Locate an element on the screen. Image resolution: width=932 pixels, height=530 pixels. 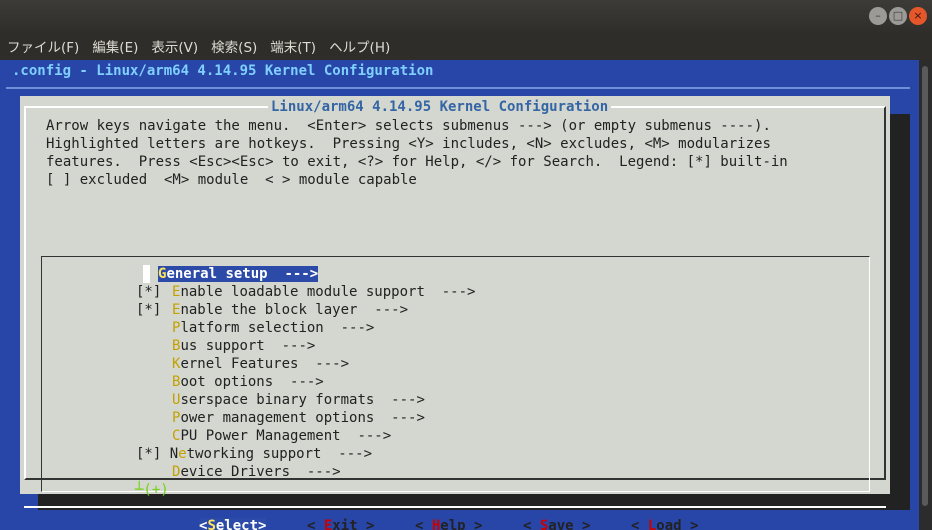
close-button: × is located at coordinates (918, 16).